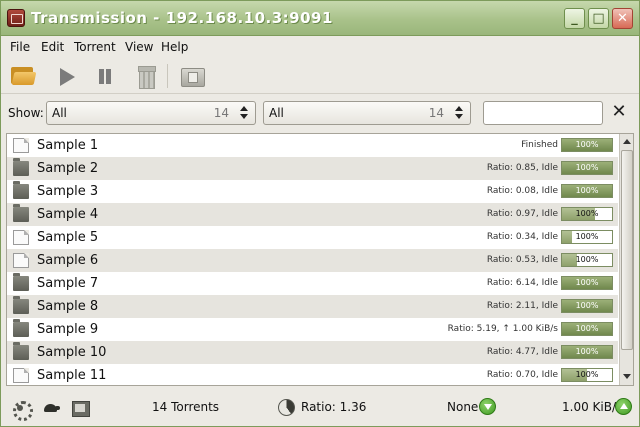  What do you see at coordinates (623, 406) in the screenshot?
I see `upload-arrow-icon` at bounding box center [623, 406].